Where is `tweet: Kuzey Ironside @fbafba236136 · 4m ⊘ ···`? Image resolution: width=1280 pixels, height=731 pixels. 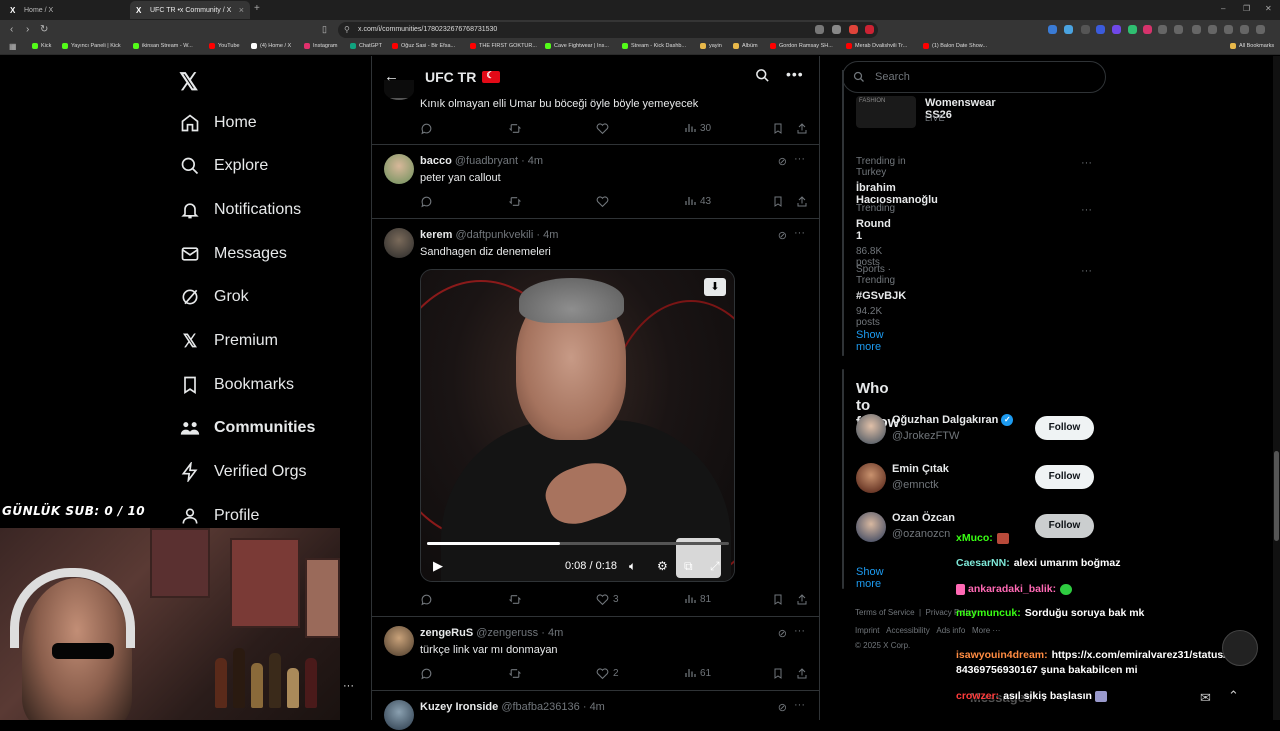 tweet: Kuzey Ironside @fbafba236136 · 4m ⊘ ··· is located at coordinates (595, 711).